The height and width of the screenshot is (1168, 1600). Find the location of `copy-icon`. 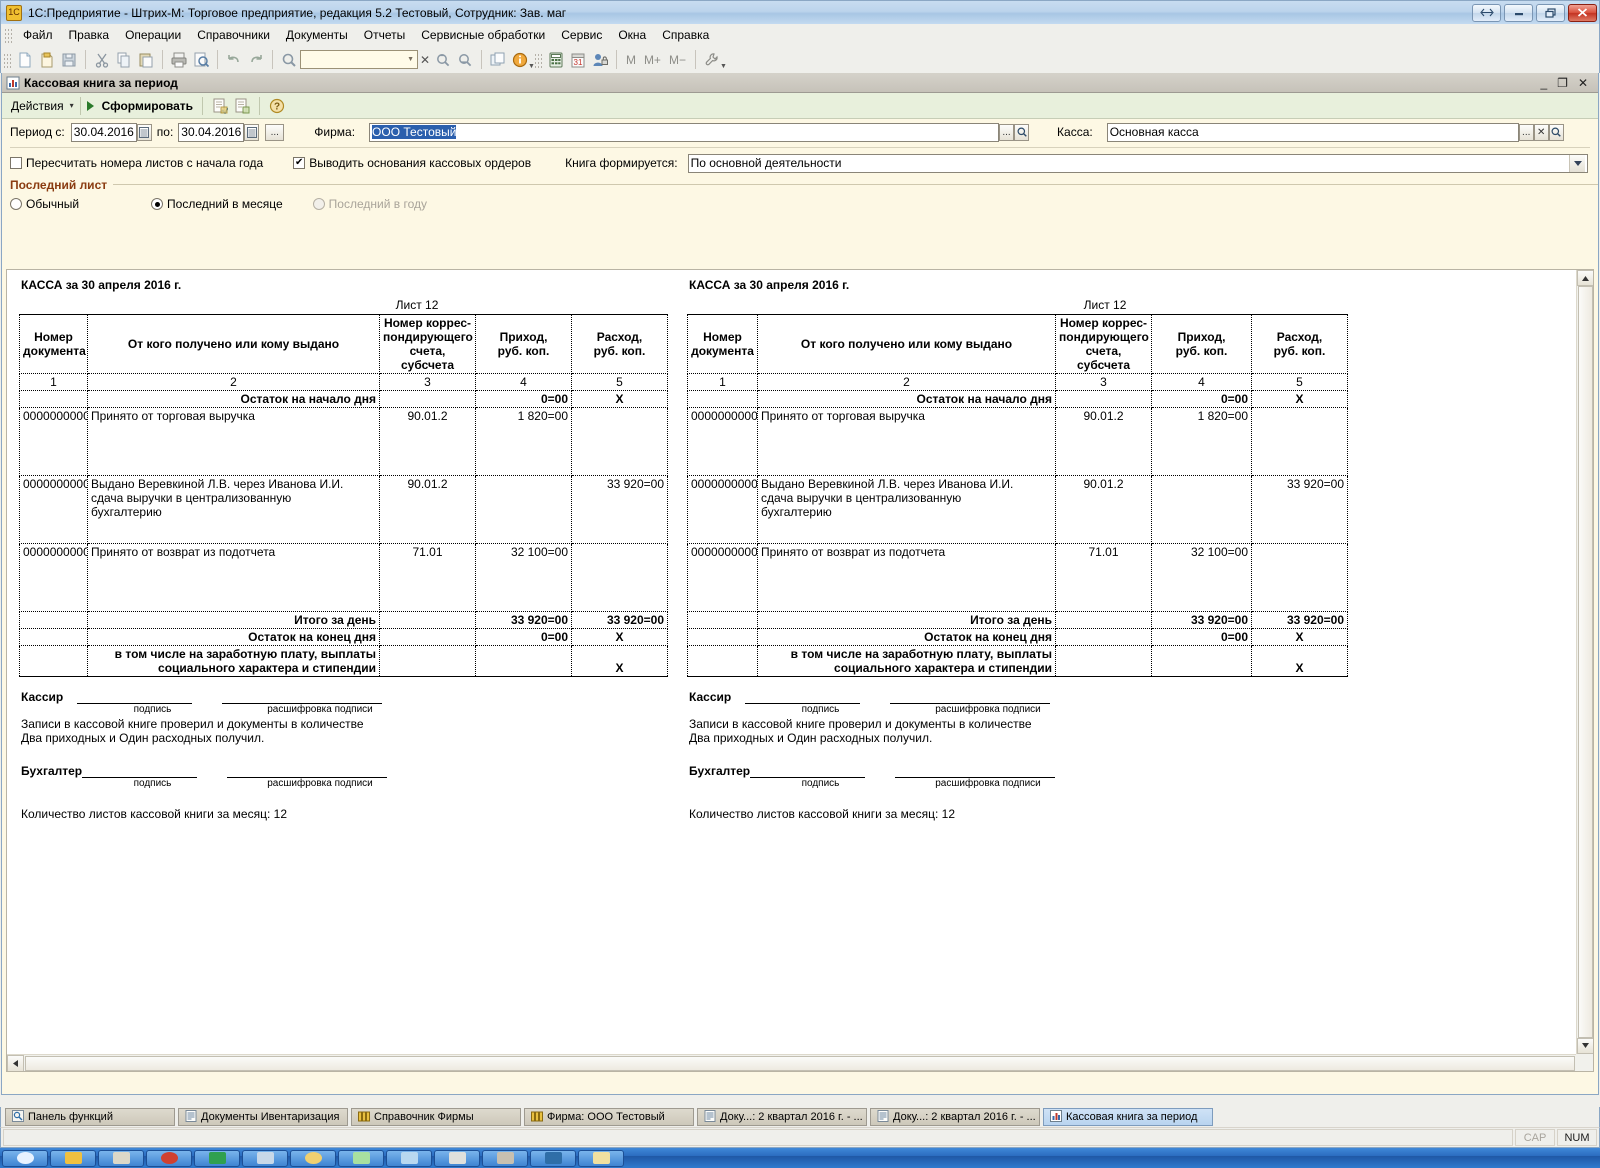

copy-icon is located at coordinates (124, 60).